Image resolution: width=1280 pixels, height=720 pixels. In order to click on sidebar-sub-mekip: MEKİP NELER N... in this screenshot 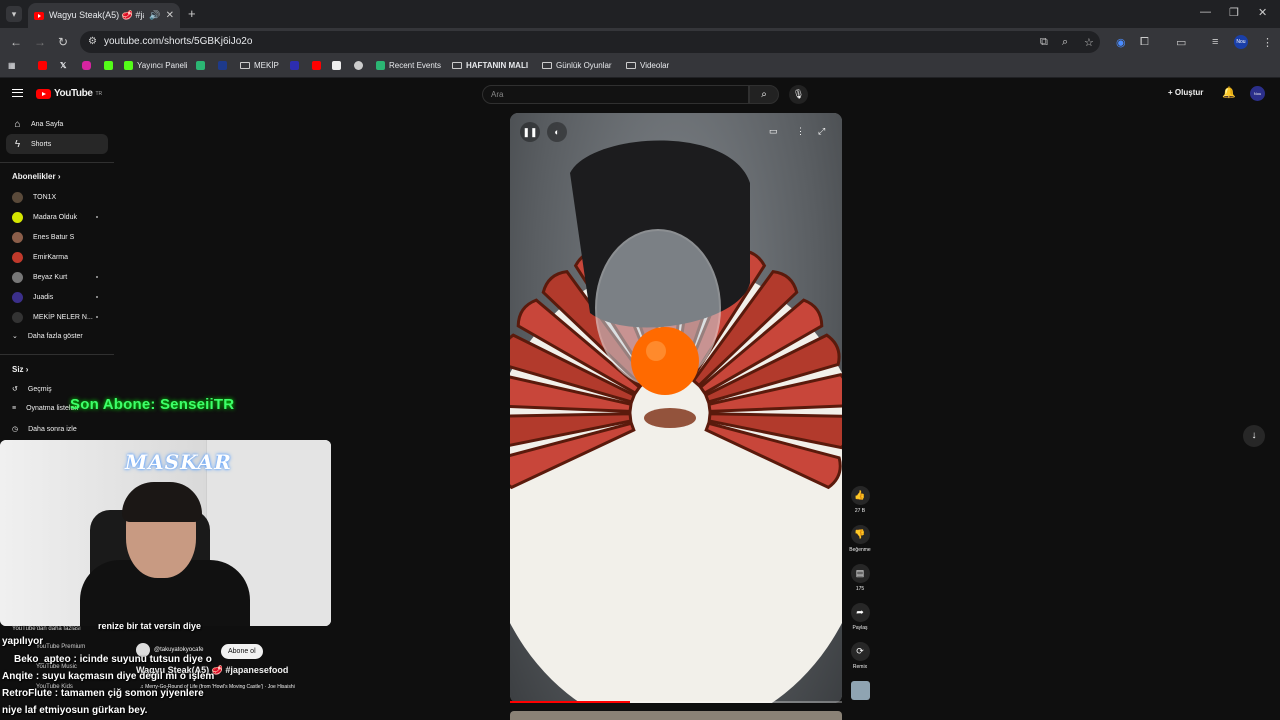, I will do `click(52, 317)`.